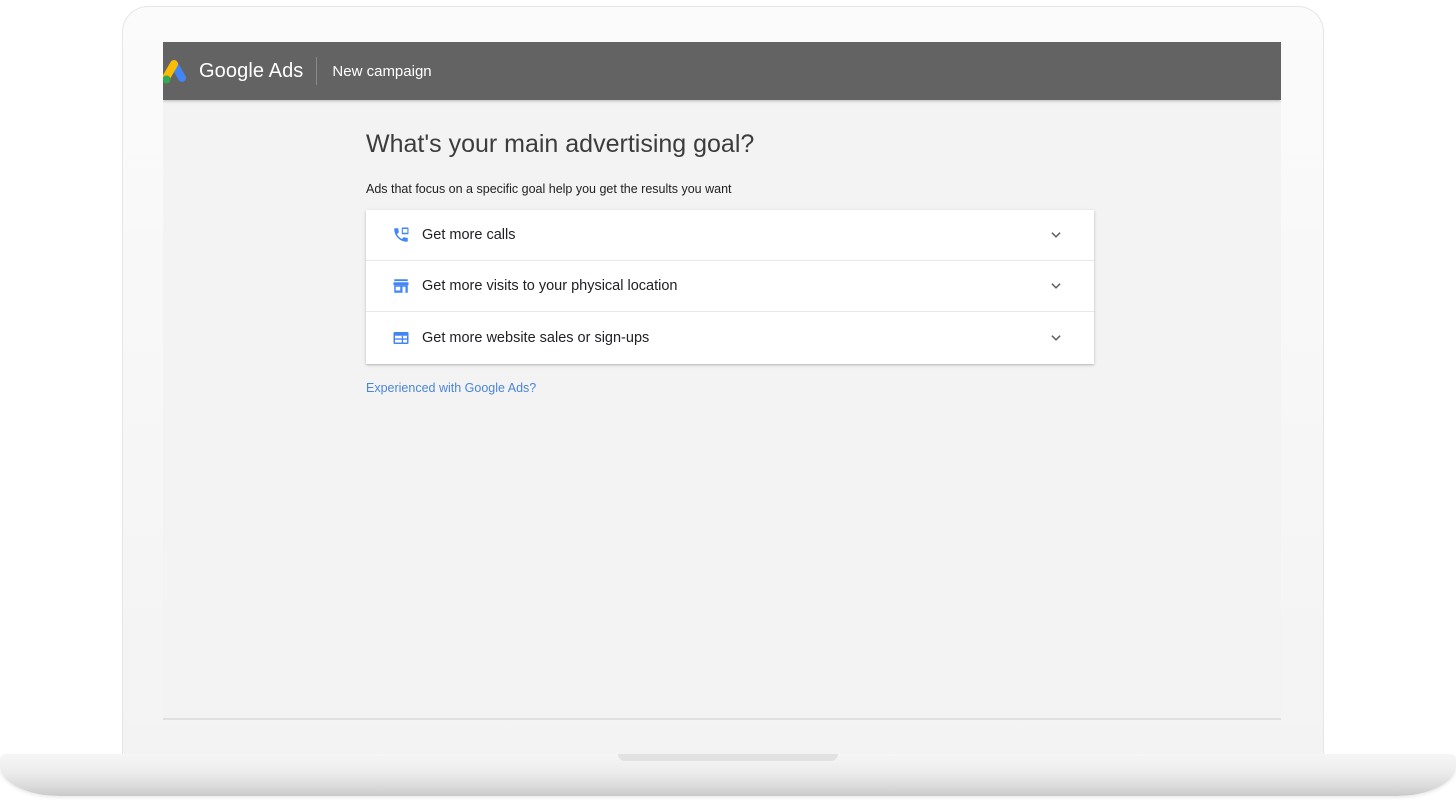 The height and width of the screenshot is (800, 1456). Describe the element at coordinates (401, 286) in the screenshot. I see `storefront-icon` at that location.